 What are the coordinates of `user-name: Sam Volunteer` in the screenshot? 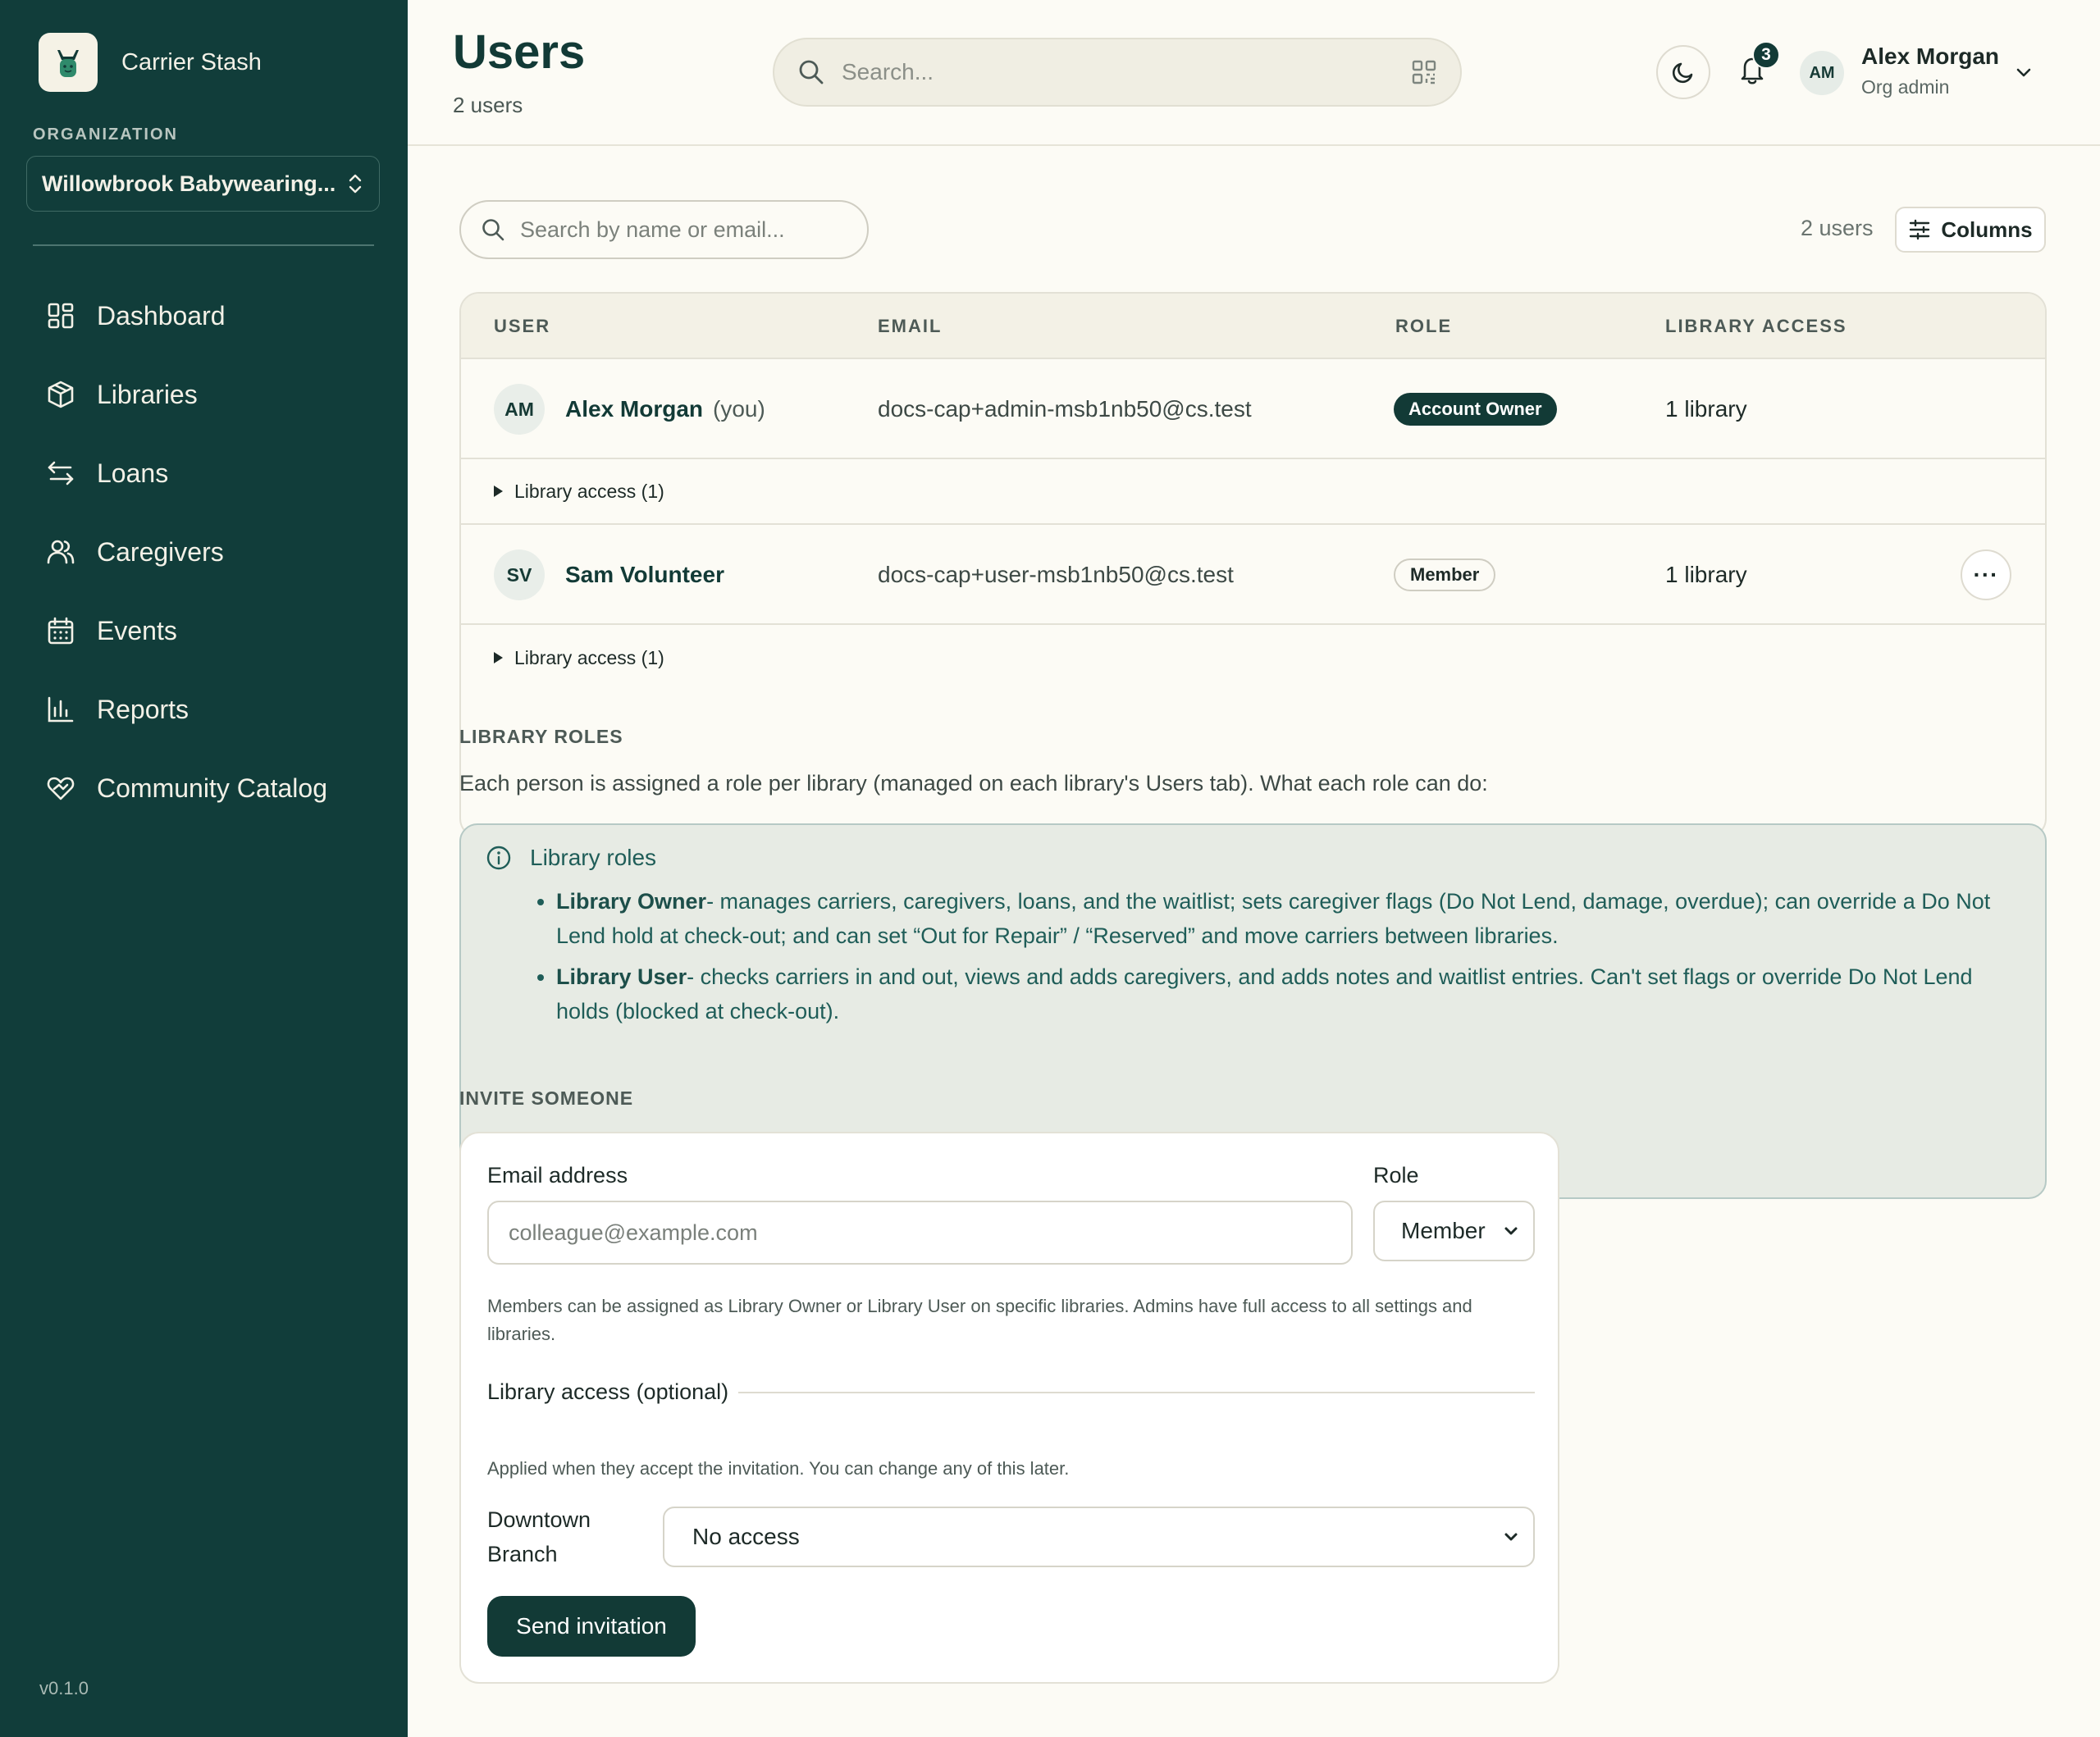 It's located at (644, 574).